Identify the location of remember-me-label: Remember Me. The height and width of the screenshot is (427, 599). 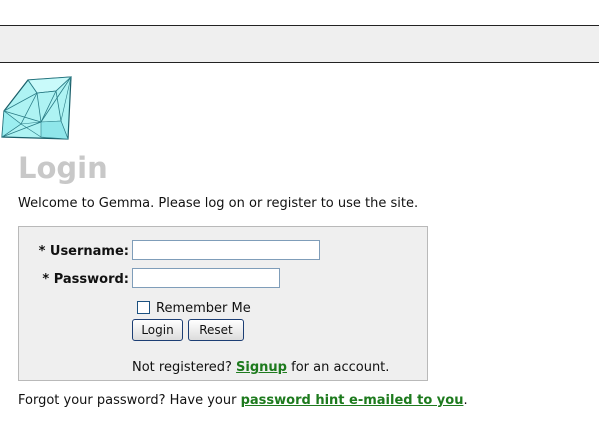
(203, 308).